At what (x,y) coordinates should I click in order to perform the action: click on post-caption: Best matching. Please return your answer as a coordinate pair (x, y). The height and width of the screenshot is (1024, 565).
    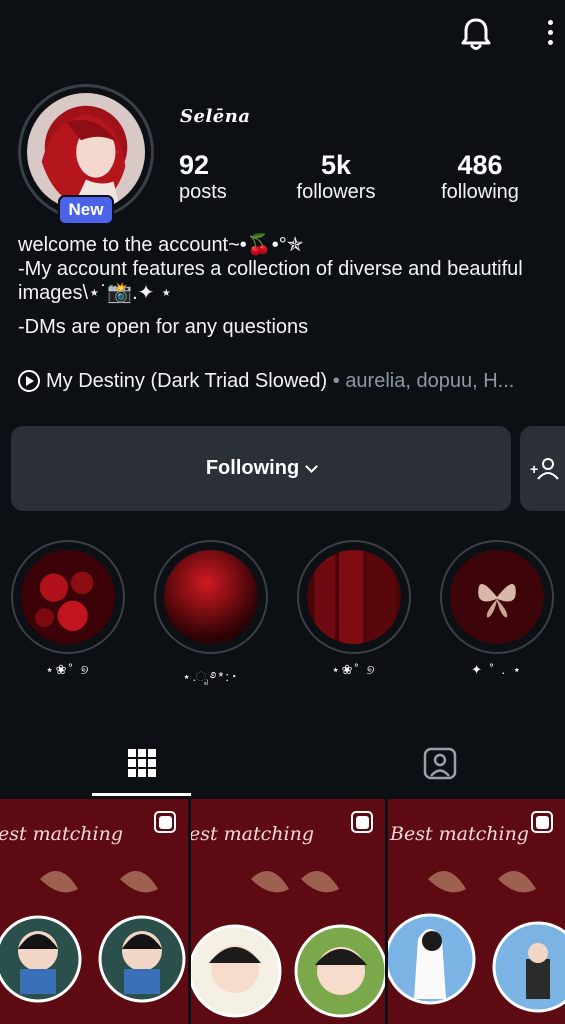
    Looking at the image, I should click on (459, 834).